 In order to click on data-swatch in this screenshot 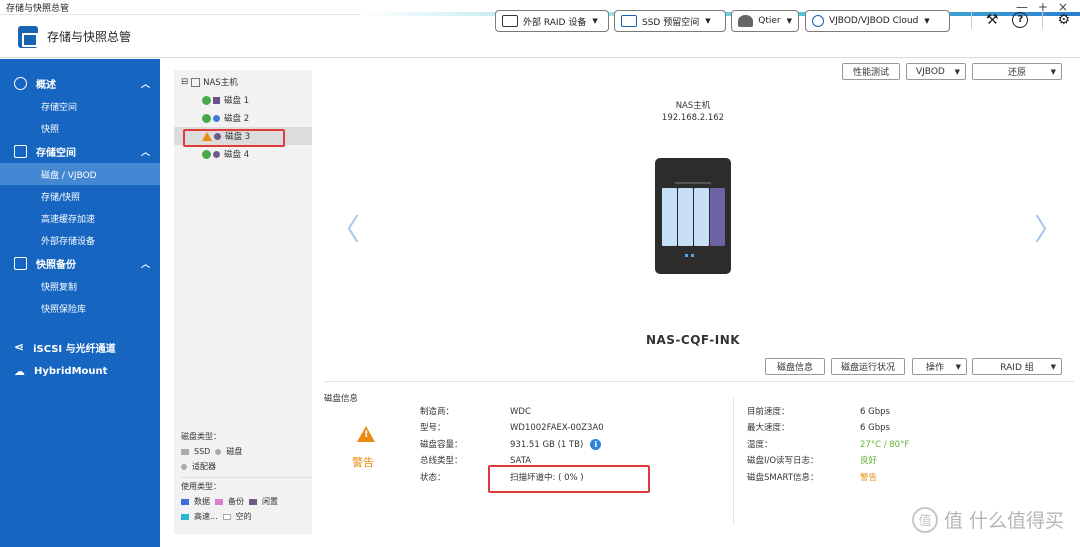, I will do `click(185, 501)`.